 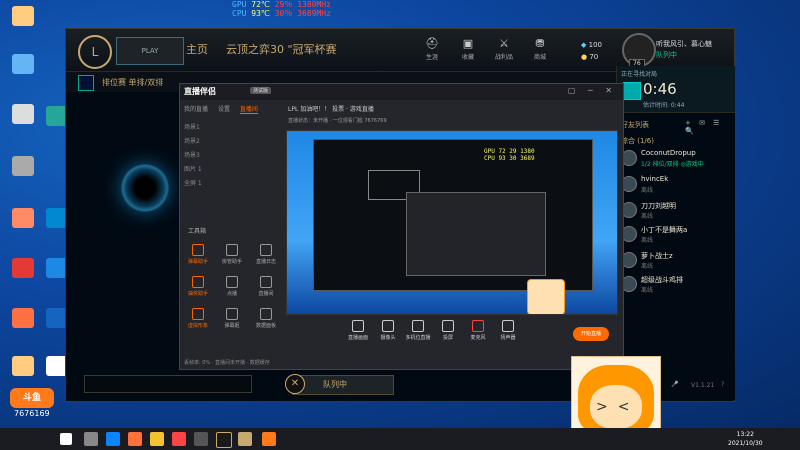 What do you see at coordinates (676, 211) in the screenshot?
I see `friend-item: 刀刀刘越明 离线` at bounding box center [676, 211].